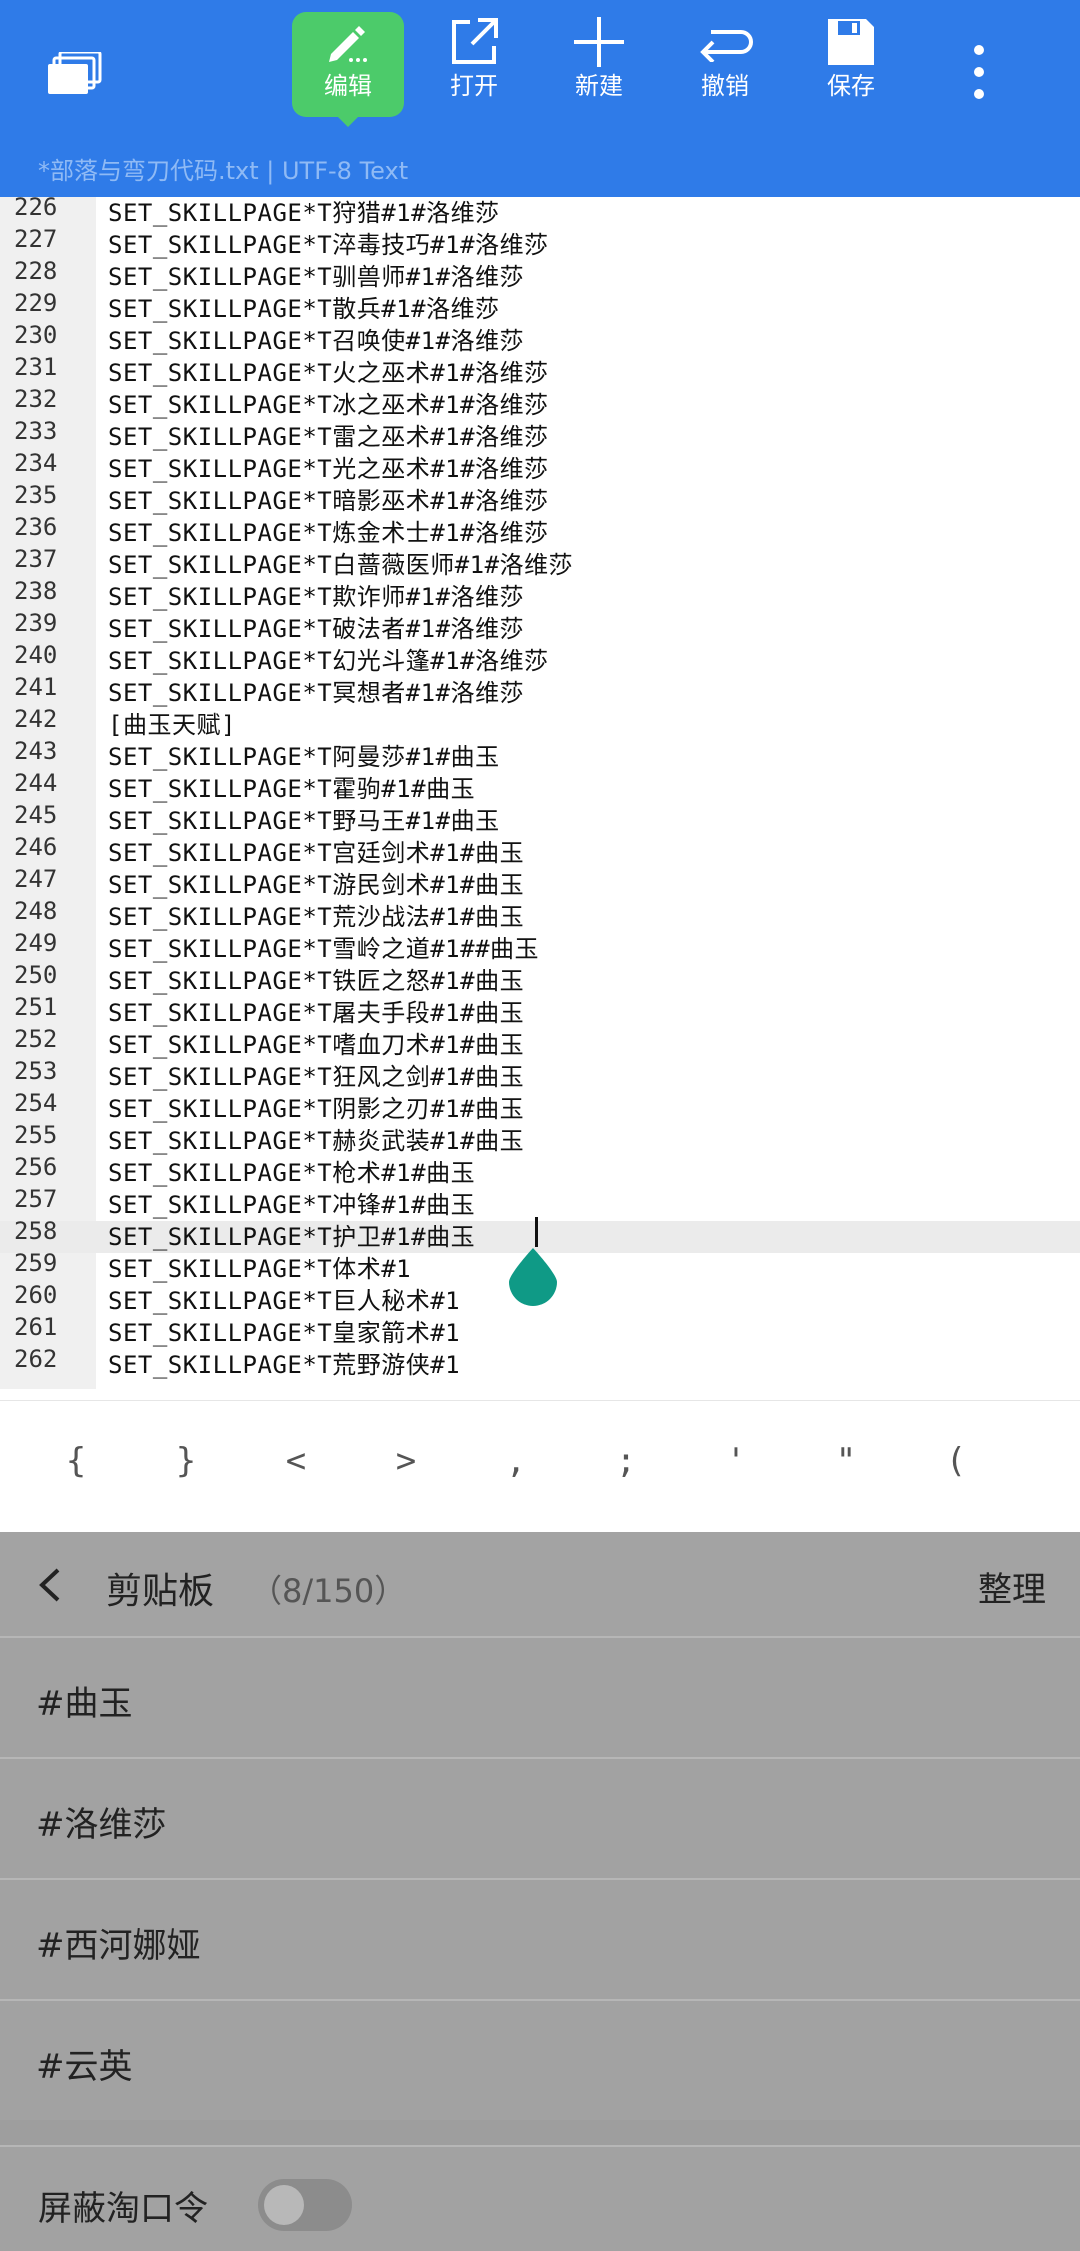 This screenshot has width=1080, height=2251. What do you see at coordinates (36, 1135) in the screenshot?
I see `line-number: 255` at bounding box center [36, 1135].